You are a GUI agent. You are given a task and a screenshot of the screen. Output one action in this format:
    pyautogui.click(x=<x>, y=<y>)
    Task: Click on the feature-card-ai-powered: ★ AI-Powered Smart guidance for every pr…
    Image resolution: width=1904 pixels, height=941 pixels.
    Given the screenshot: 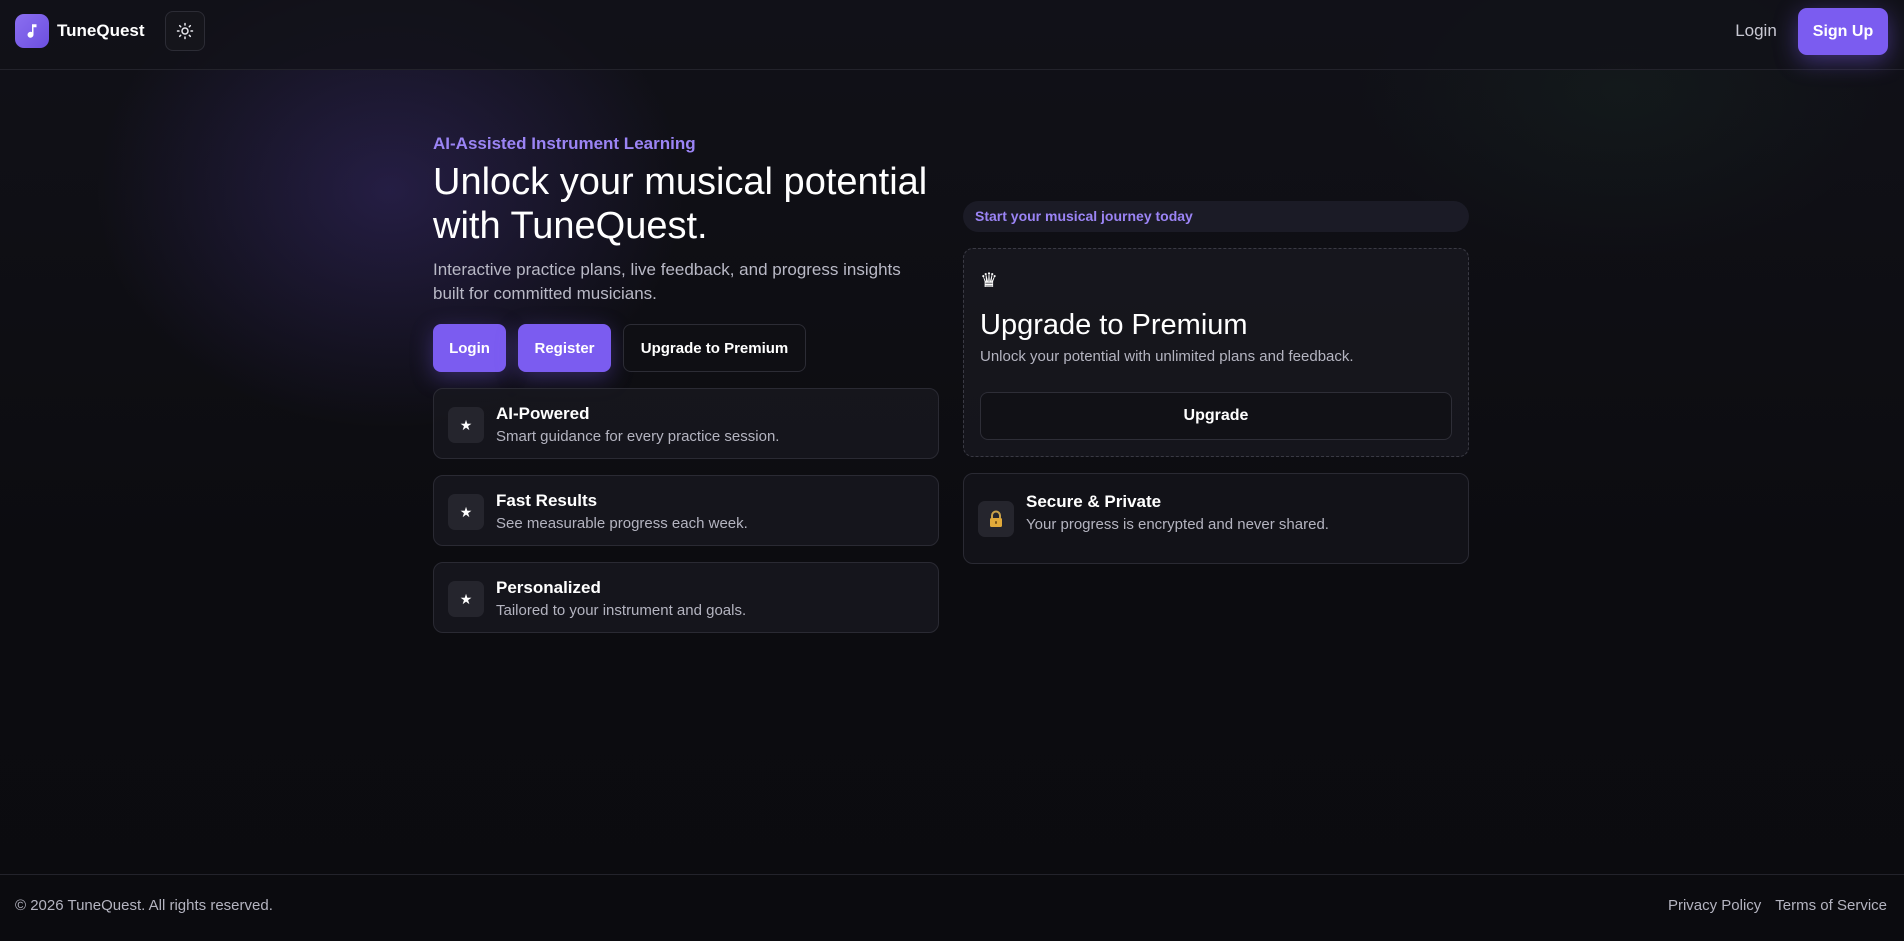 What is the action you would take?
    pyautogui.click(x=686, y=423)
    